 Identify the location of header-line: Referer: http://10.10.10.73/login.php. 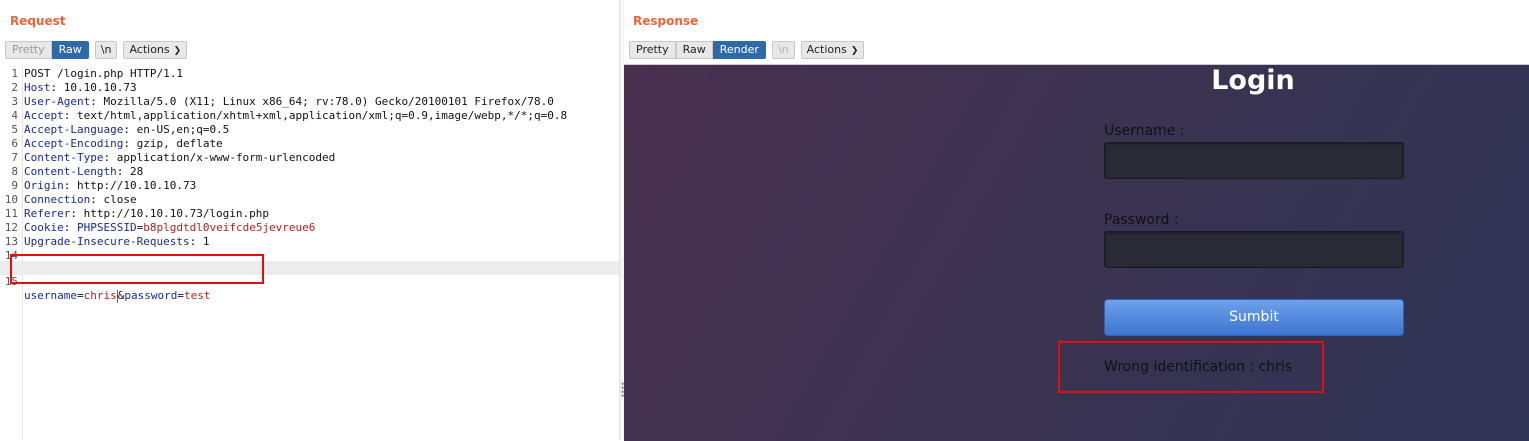
(147, 213).